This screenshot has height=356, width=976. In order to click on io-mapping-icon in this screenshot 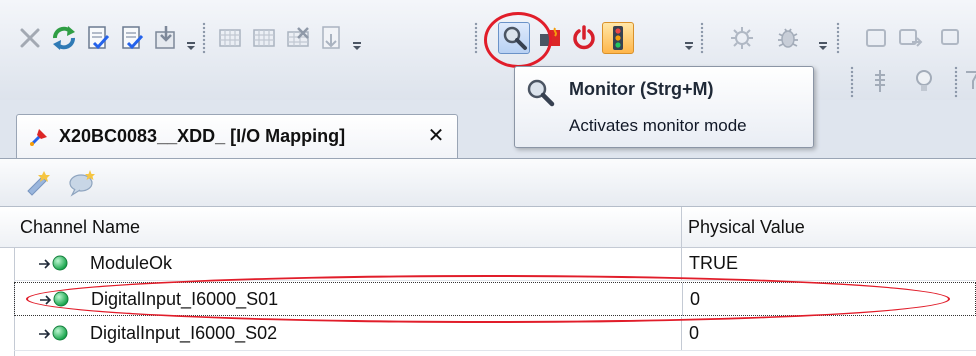, I will do `click(39, 137)`.